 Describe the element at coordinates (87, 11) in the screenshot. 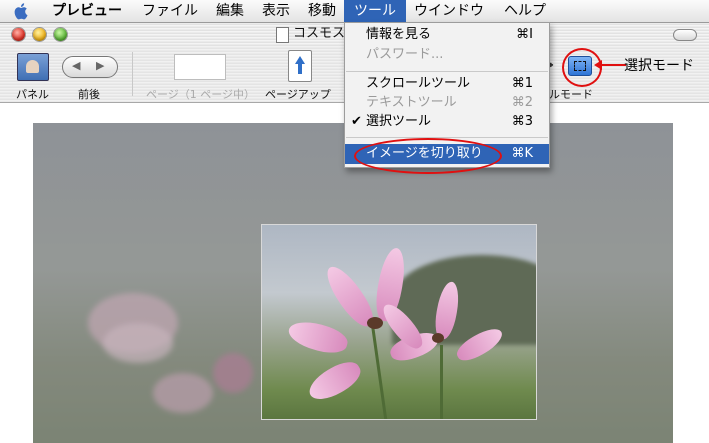

I see `menu-app-preview: プレビュー` at that location.